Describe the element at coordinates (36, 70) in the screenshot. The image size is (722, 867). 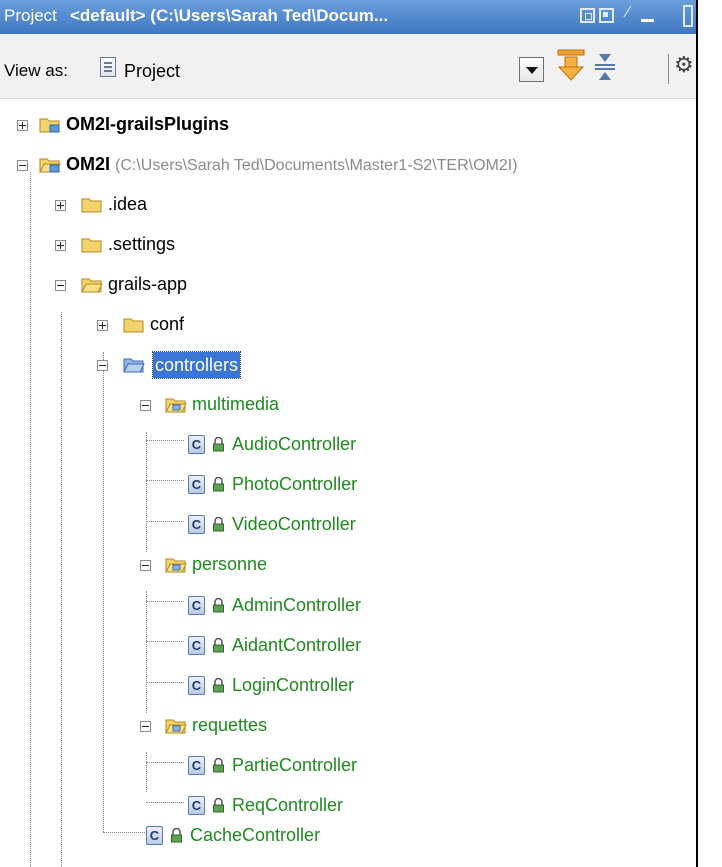
I see `view-as-label: View as:` at that location.